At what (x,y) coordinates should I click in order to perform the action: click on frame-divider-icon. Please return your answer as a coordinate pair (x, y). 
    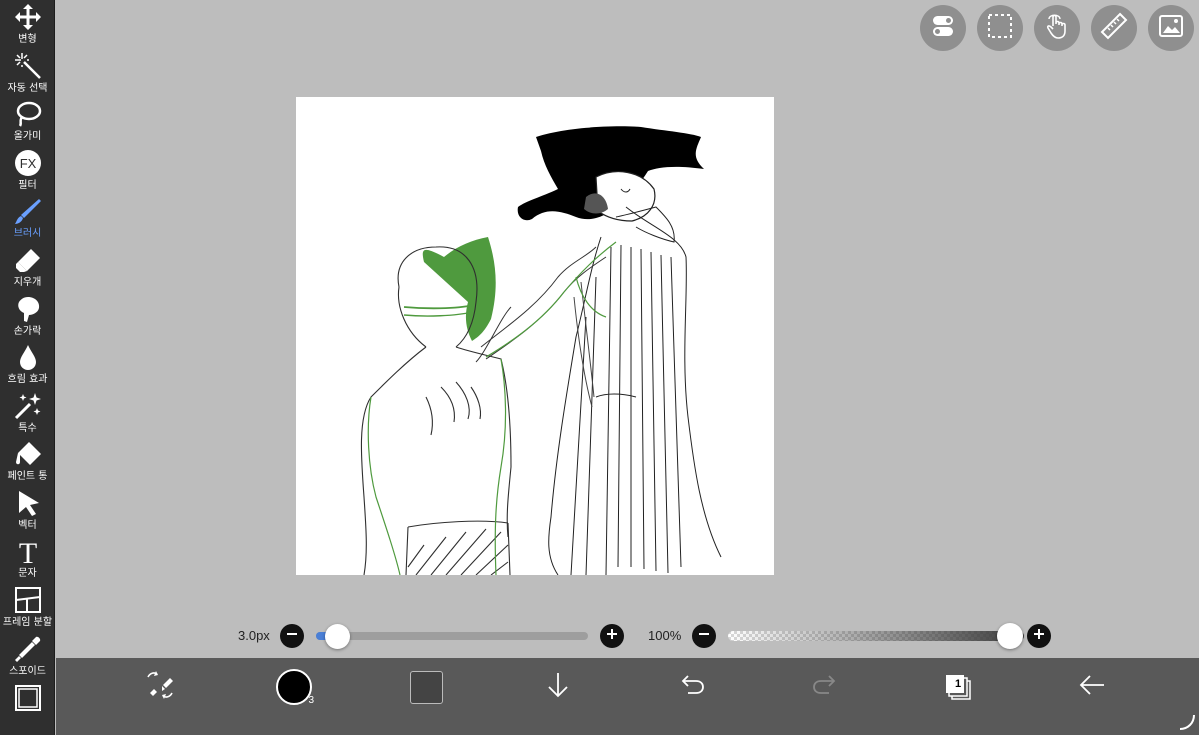
    Looking at the image, I should click on (28, 600).